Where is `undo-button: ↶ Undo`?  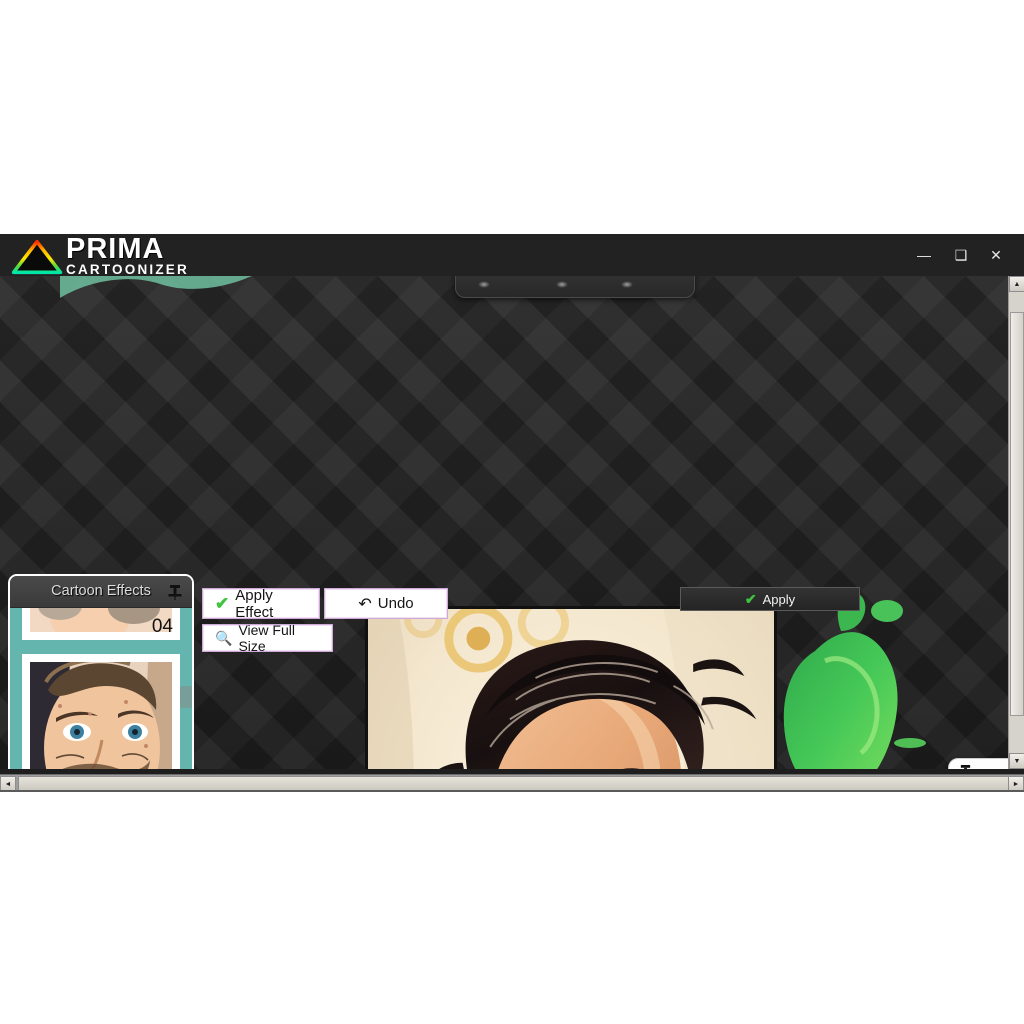 undo-button: ↶ Undo is located at coordinates (386, 603).